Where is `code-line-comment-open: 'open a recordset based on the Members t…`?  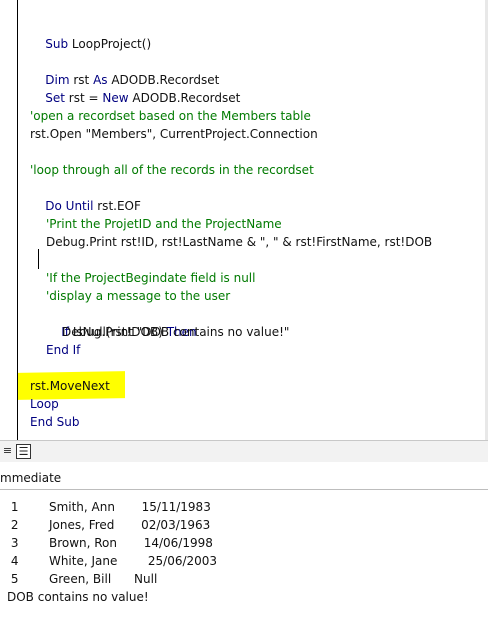 code-line-comment-open: 'open a recordset based on the Members t… is located at coordinates (170, 116).